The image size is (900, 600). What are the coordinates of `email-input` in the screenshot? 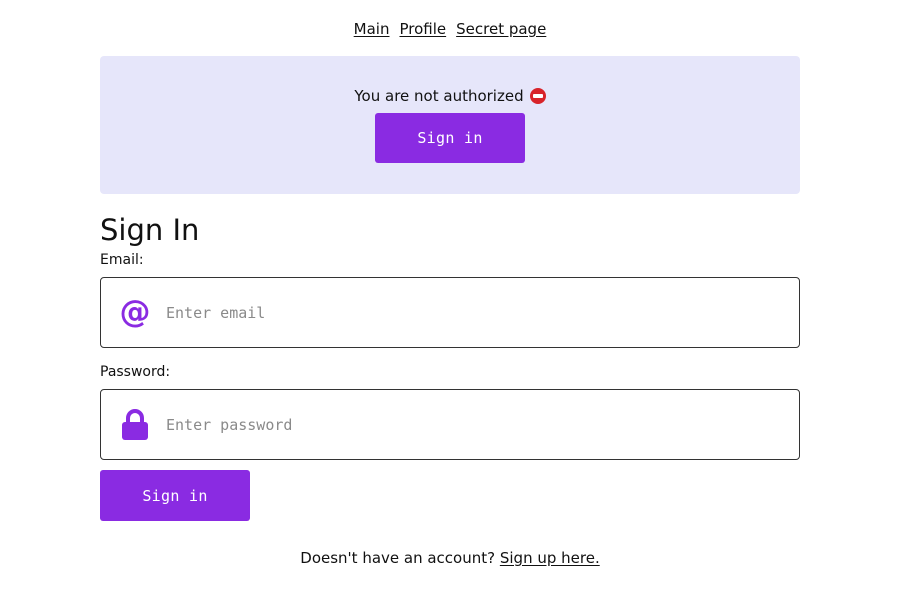 It's located at (466, 312).